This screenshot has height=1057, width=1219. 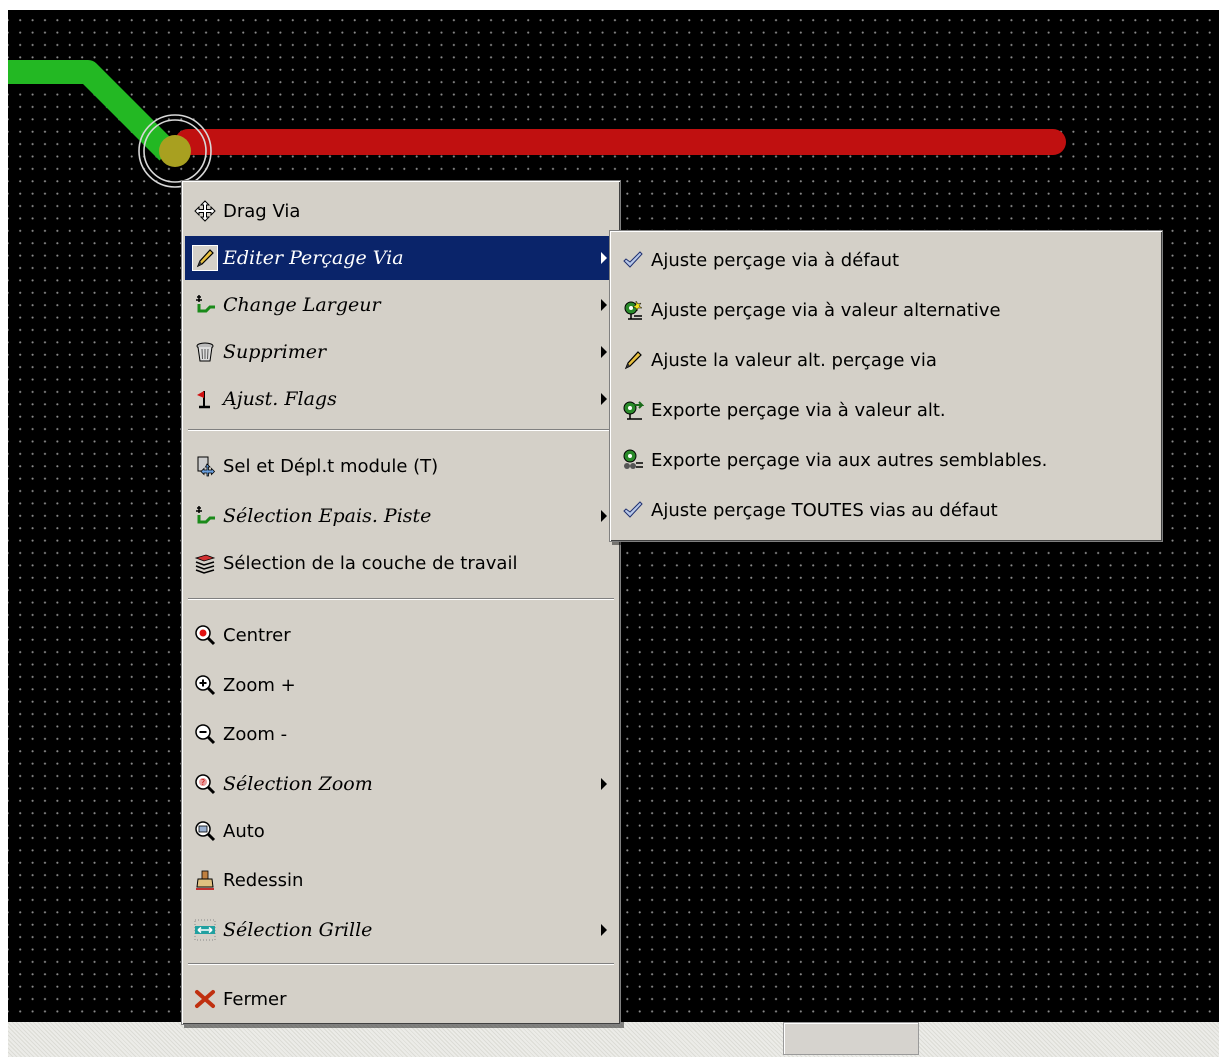 What do you see at coordinates (401, 211) in the screenshot?
I see `menu-item-drag-via: Drag Via` at bounding box center [401, 211].